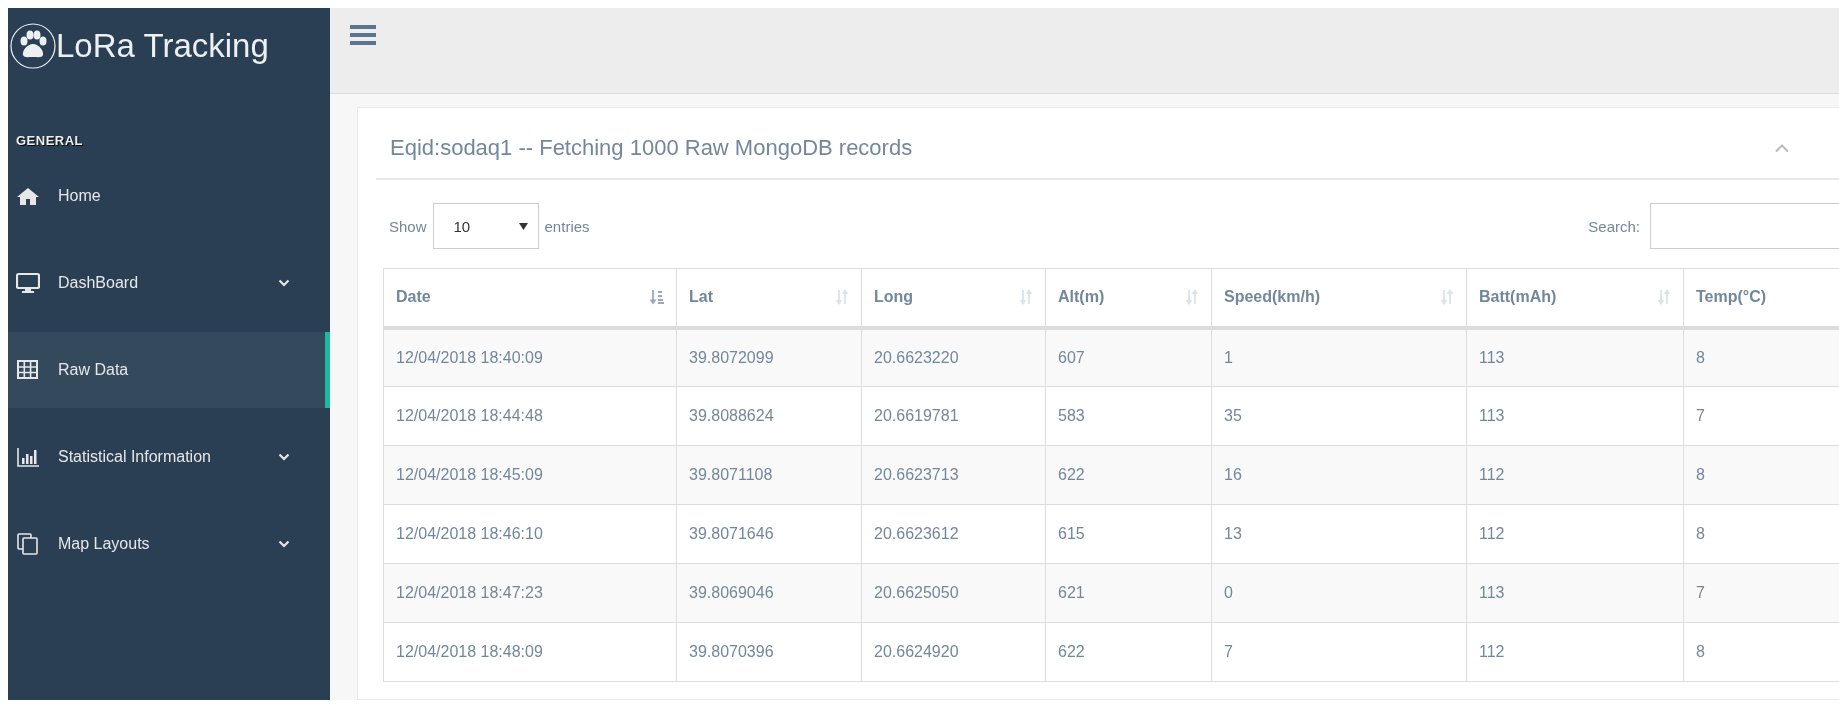 This screenshot has width=1839, height=708. I want to click on table-cell: 12/04/2018 18:45:09, so click(530, 475).